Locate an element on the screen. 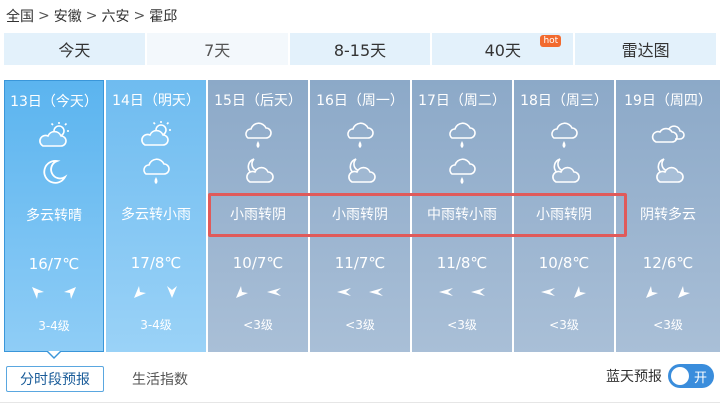  cloudy-icon is located at coordinates (668, 133).